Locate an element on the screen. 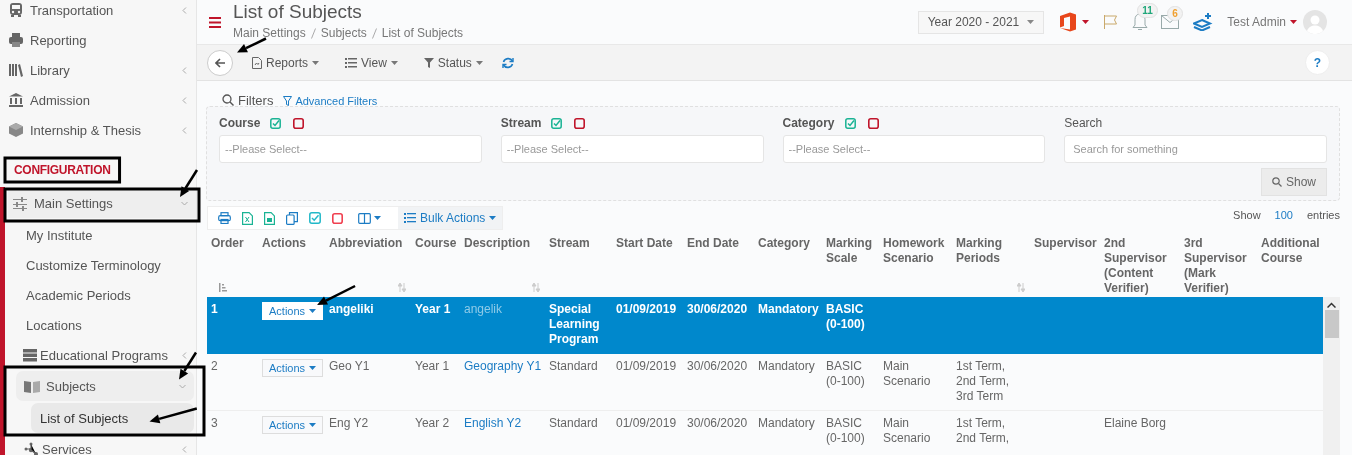 The image size is (1352, 455). bell-icon is located at coordinates (1140, 22).